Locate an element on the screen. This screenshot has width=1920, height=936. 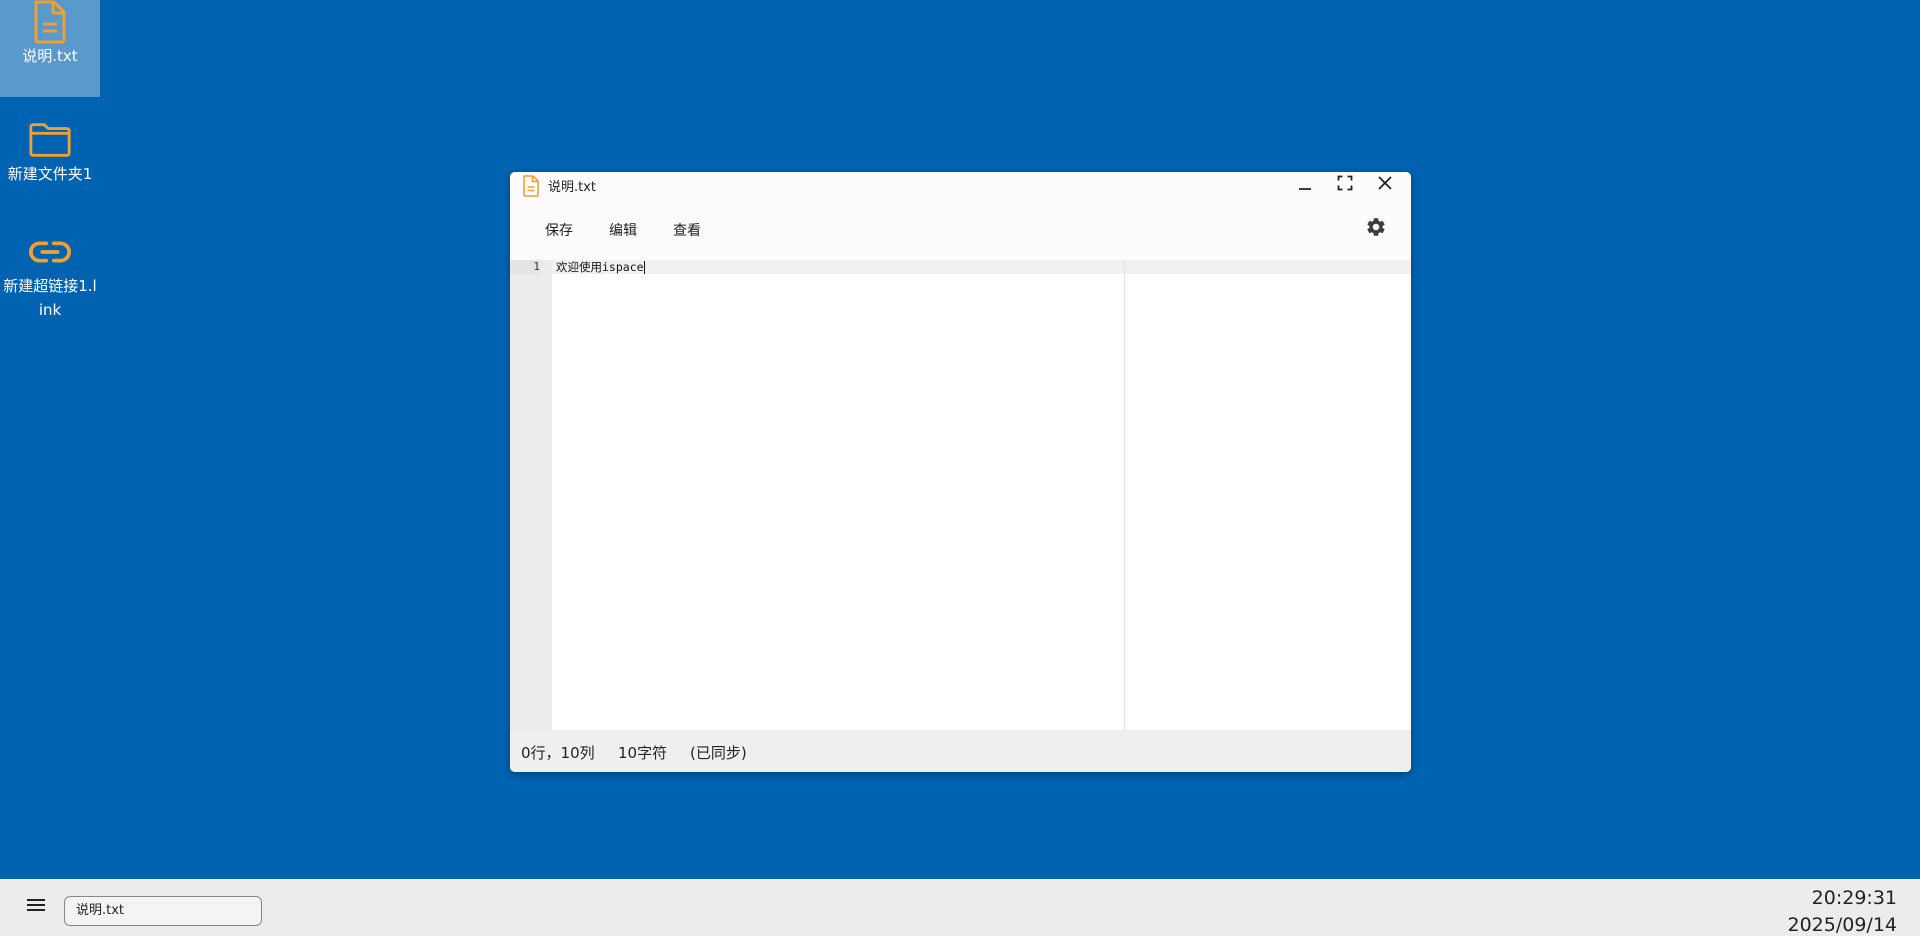
status-cursor-position: 0行，10列 is located at coordinates (558, 753).